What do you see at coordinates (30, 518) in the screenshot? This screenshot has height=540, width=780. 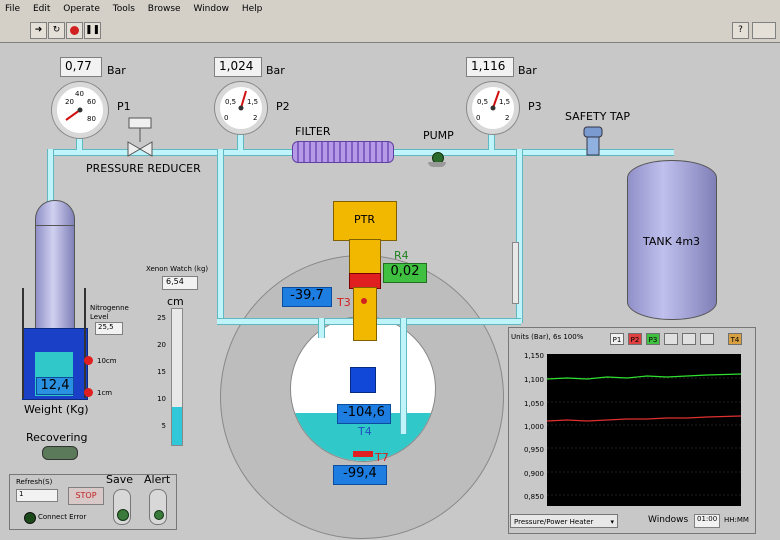 I see `connect-error-led` at bounding box center [30, 518].